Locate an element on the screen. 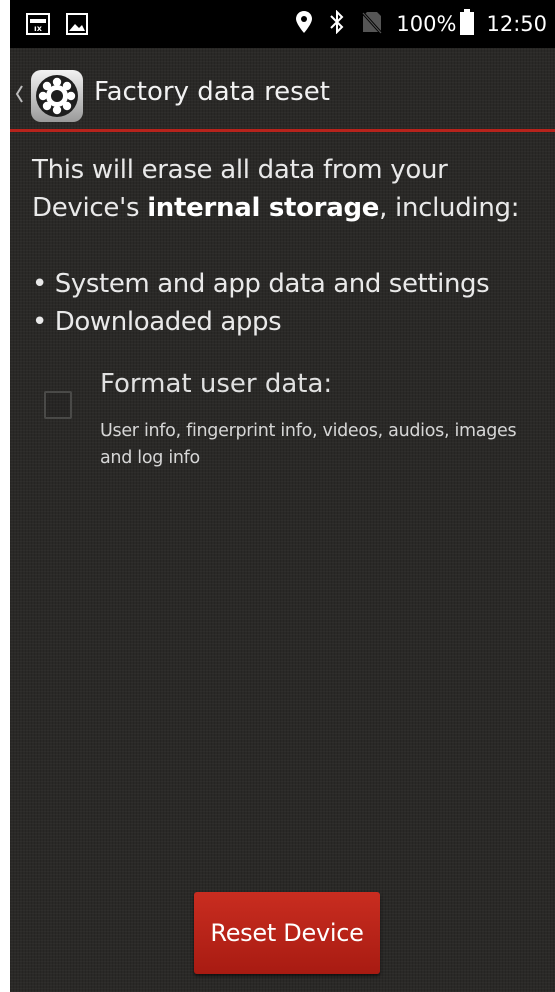  settings-gear-icon is located at coordinates (57, 96).